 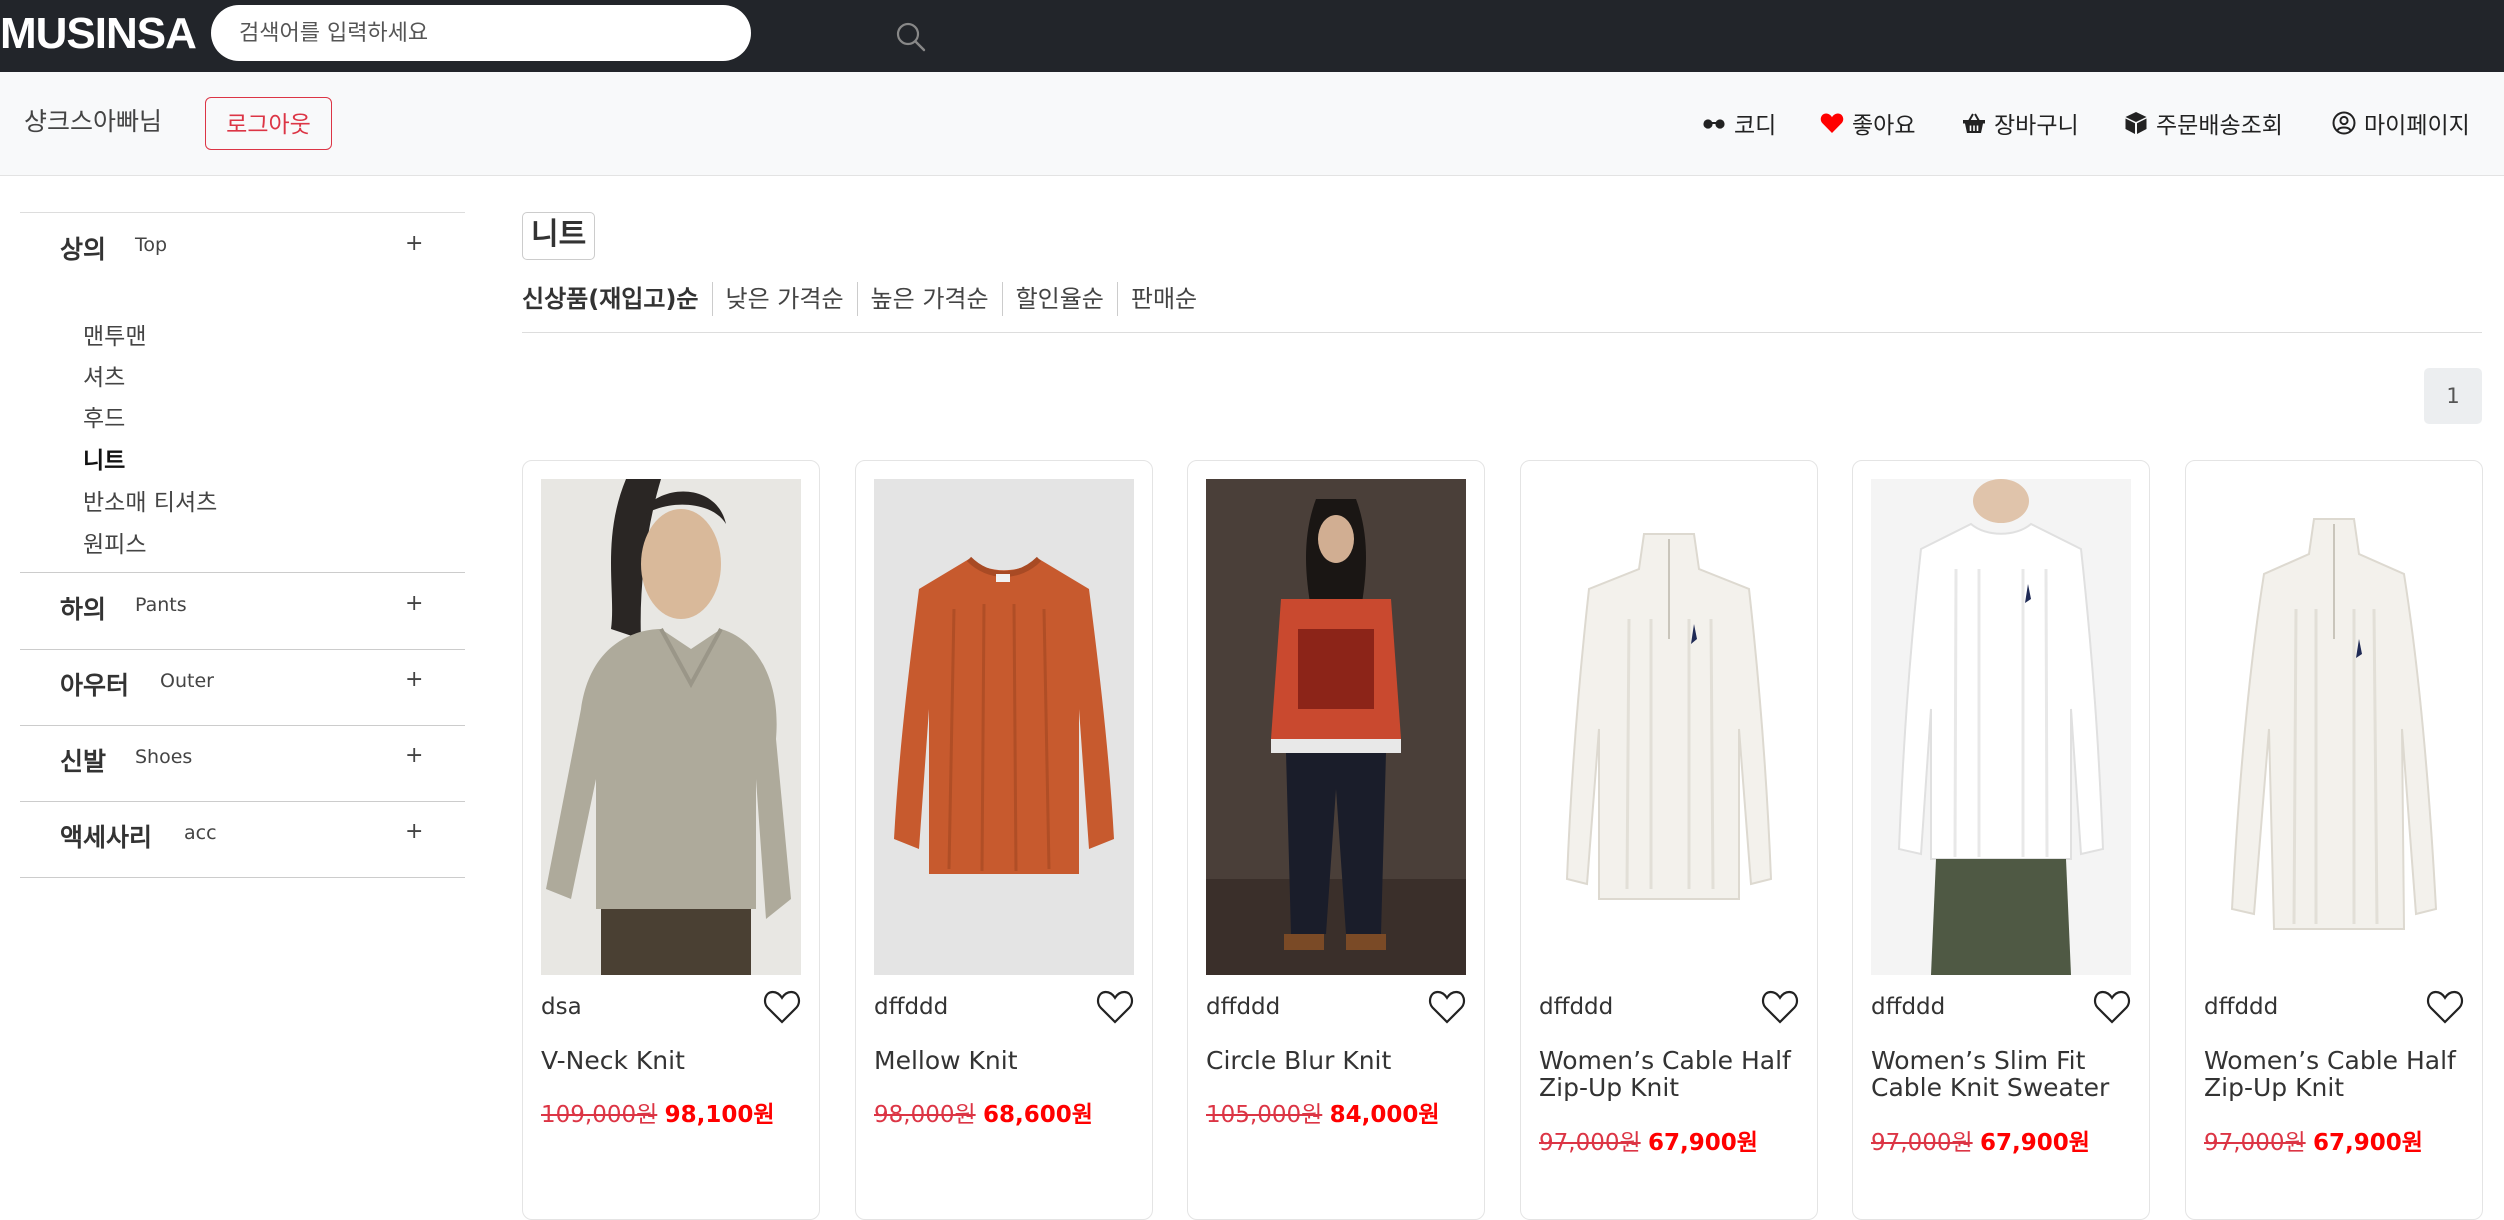 I want to click on product-card: dsa V-Neck Knit 109,000원 98,100원, so click(x=671, y=840).